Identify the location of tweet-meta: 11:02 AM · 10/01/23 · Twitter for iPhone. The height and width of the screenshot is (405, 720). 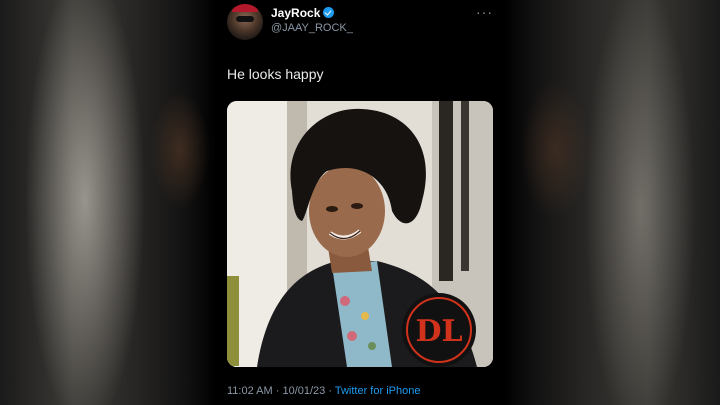
(323, 391).